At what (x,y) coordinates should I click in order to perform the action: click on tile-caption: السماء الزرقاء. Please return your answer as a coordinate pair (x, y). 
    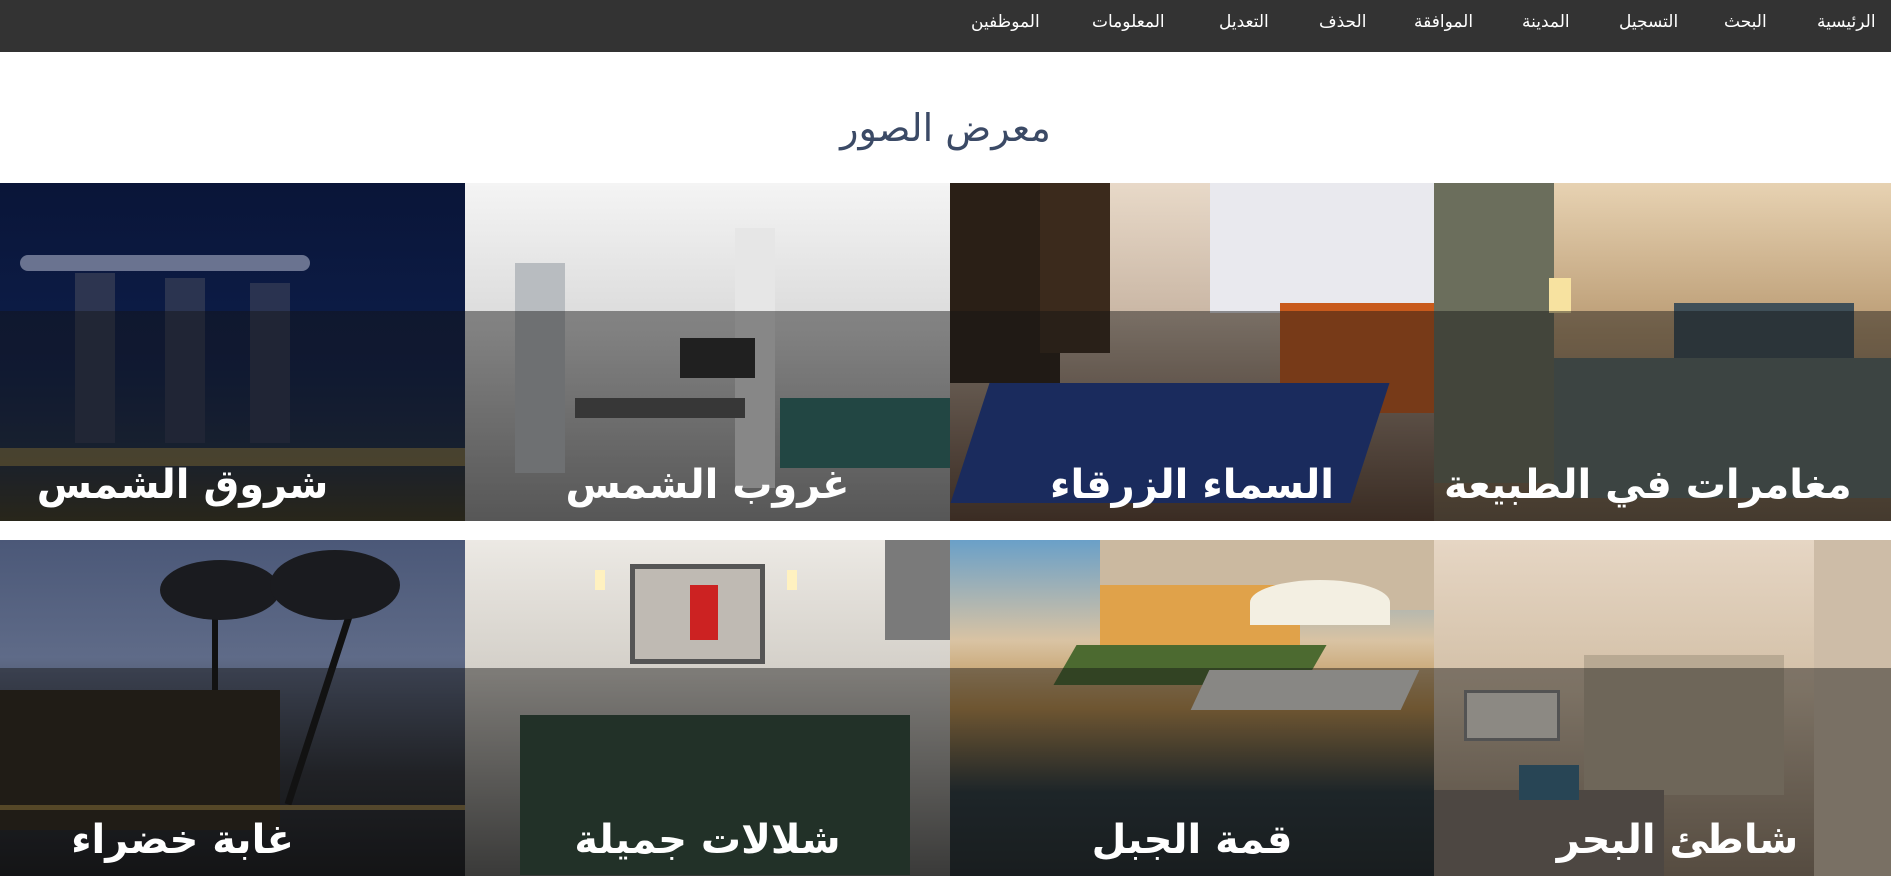
    Looking at the image, I should click on (1192, 485).